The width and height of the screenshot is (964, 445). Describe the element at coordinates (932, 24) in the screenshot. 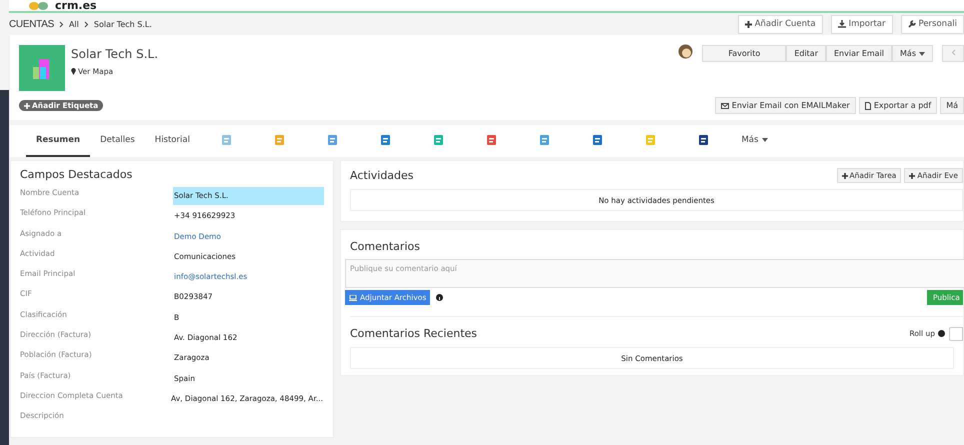

I see `toolbar-button: Personali` at that location.